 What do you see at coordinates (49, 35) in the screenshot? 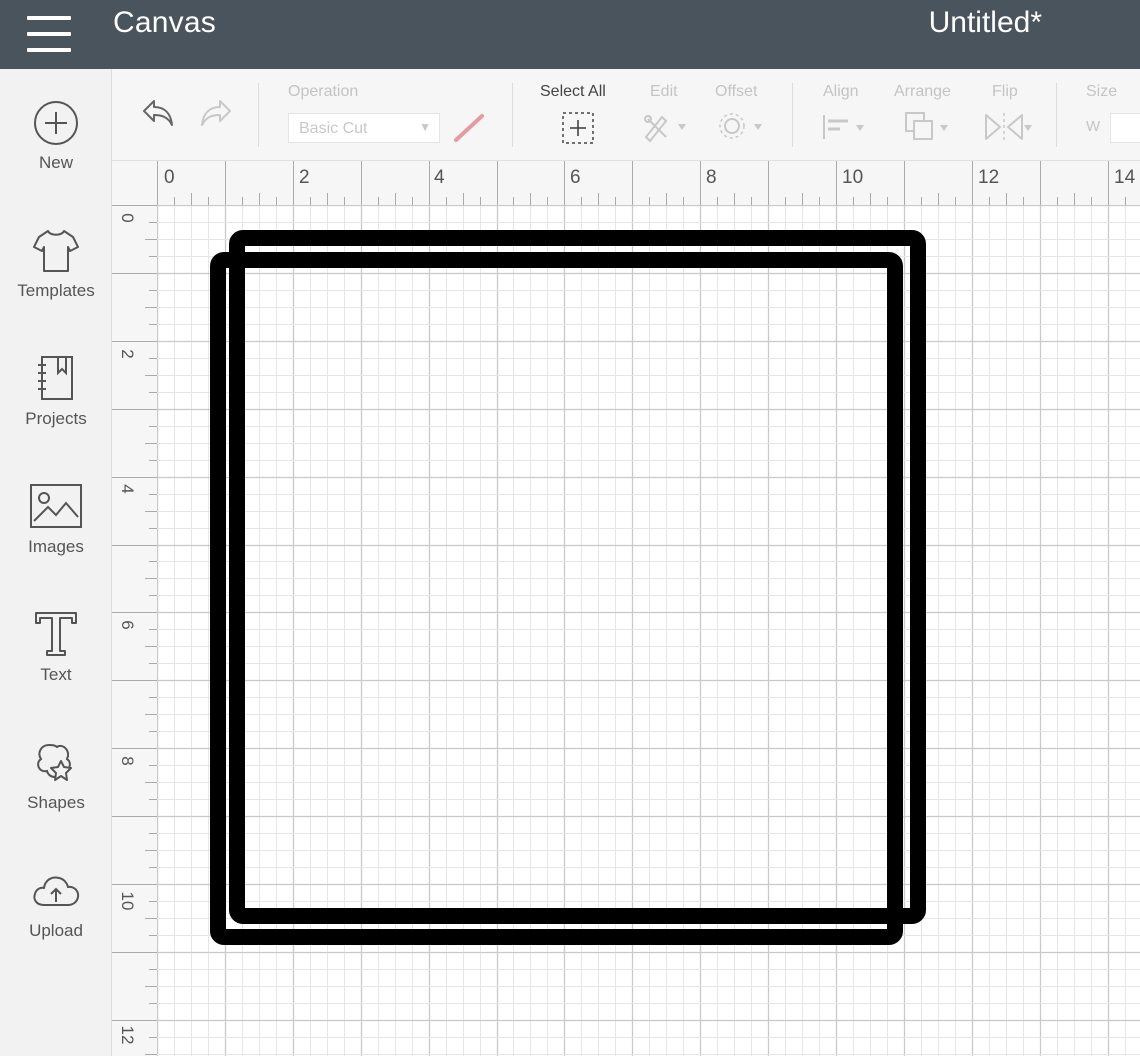
I see `hamburger-menu-icon` at bounding box center [49, 35].